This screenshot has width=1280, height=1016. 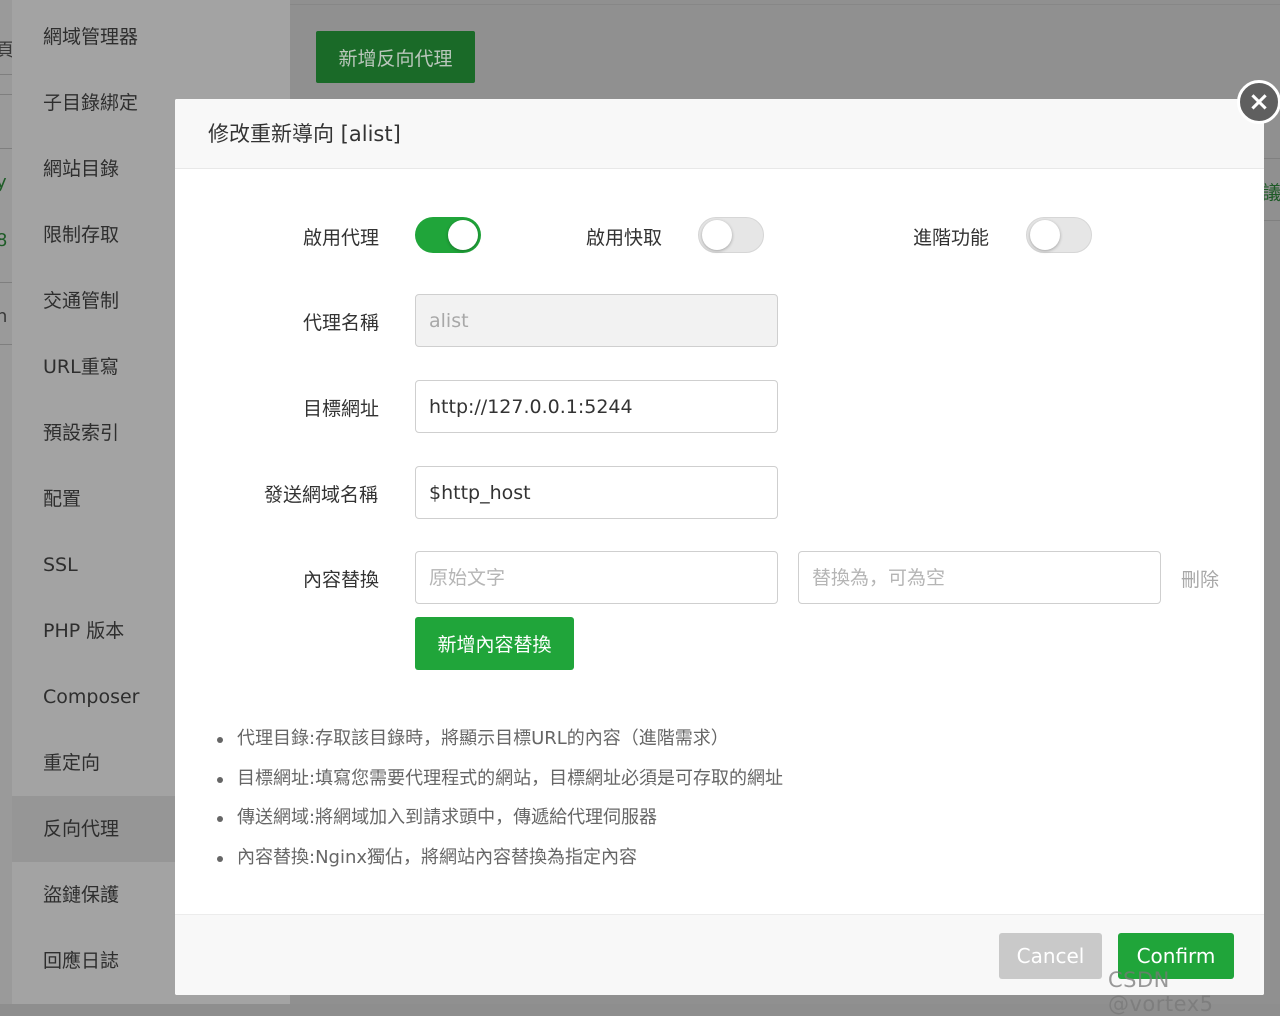 I want to click on enable-cache-toggle, so click(x=731, y=235).